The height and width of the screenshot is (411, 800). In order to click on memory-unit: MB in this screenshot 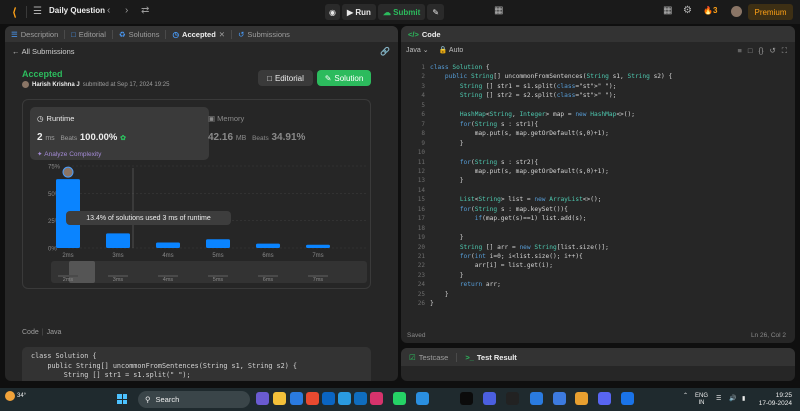, I will do `click(241, 138)`.